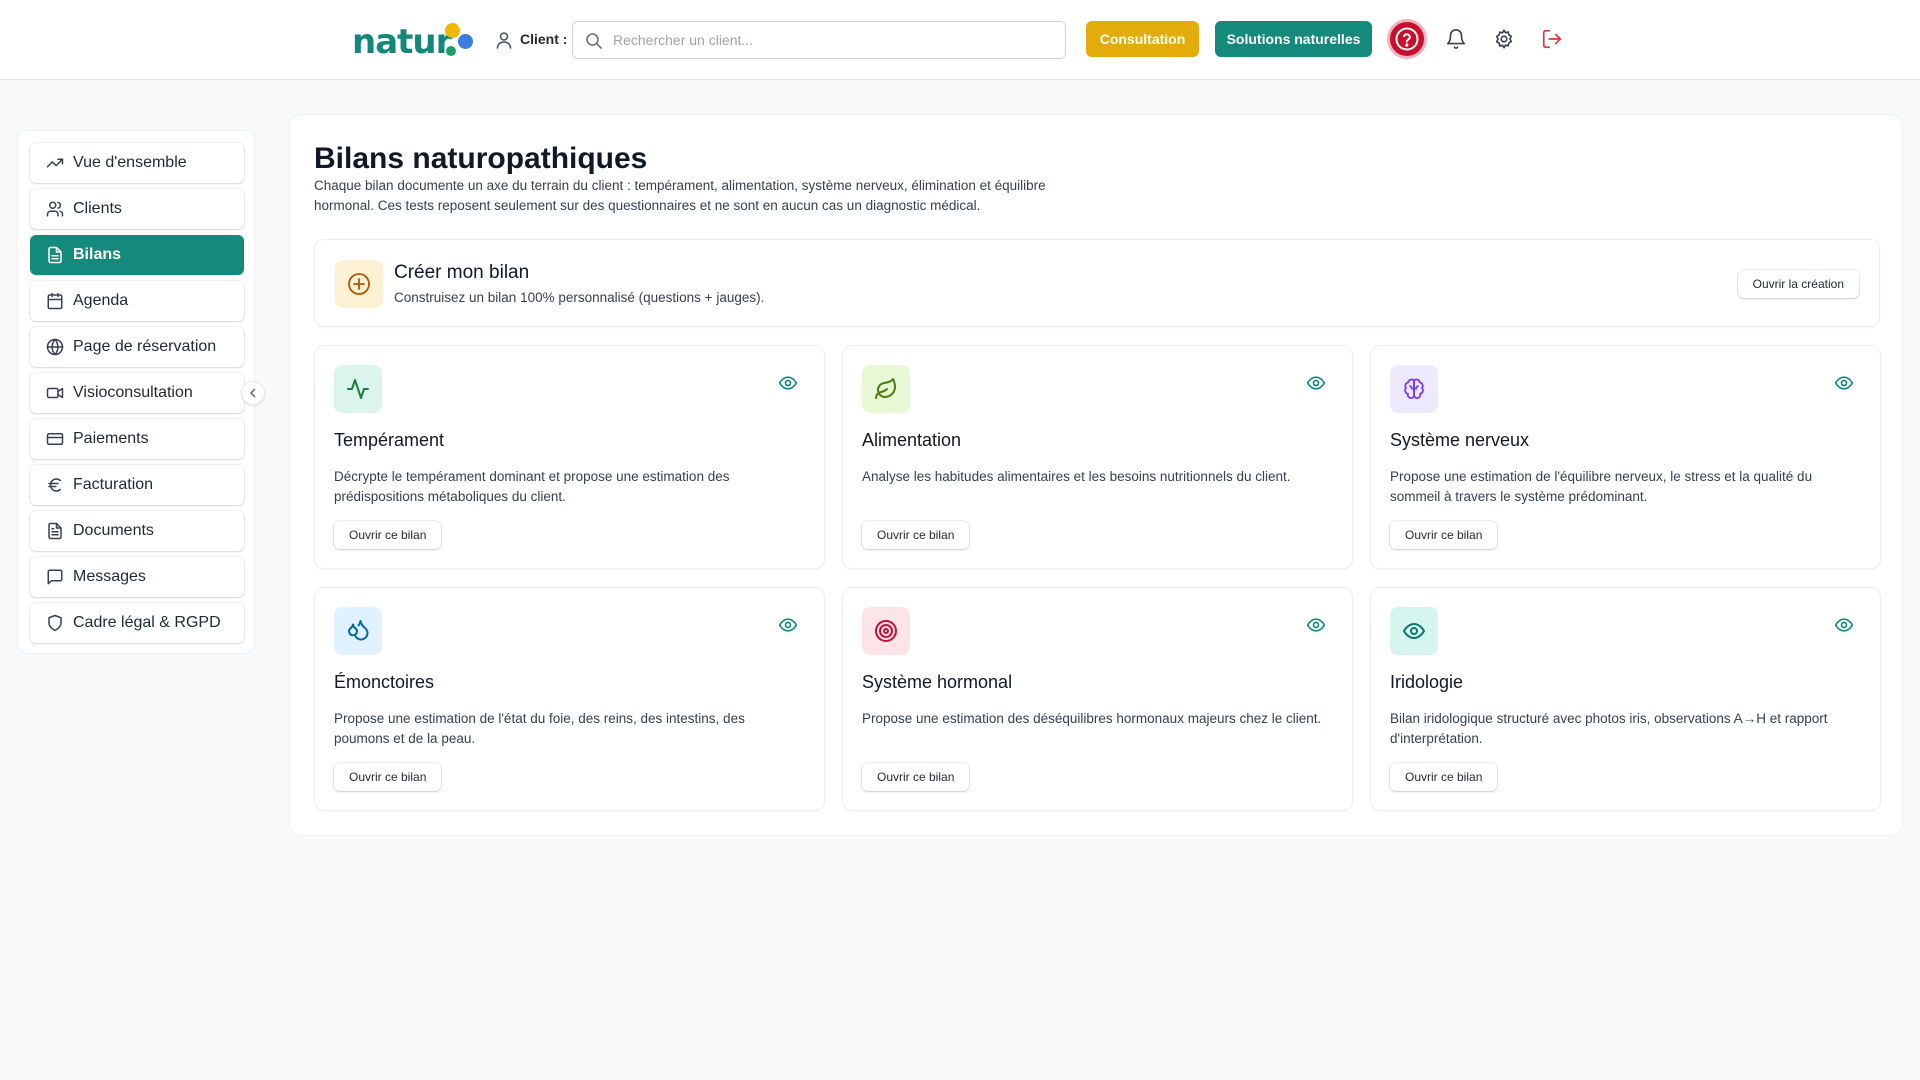 This screenshot has height=1080, width=1920. What do you see at coordinates (55, 439) in the screenshot?
I see `credit-card-icon` at bounding box center [55, 439].